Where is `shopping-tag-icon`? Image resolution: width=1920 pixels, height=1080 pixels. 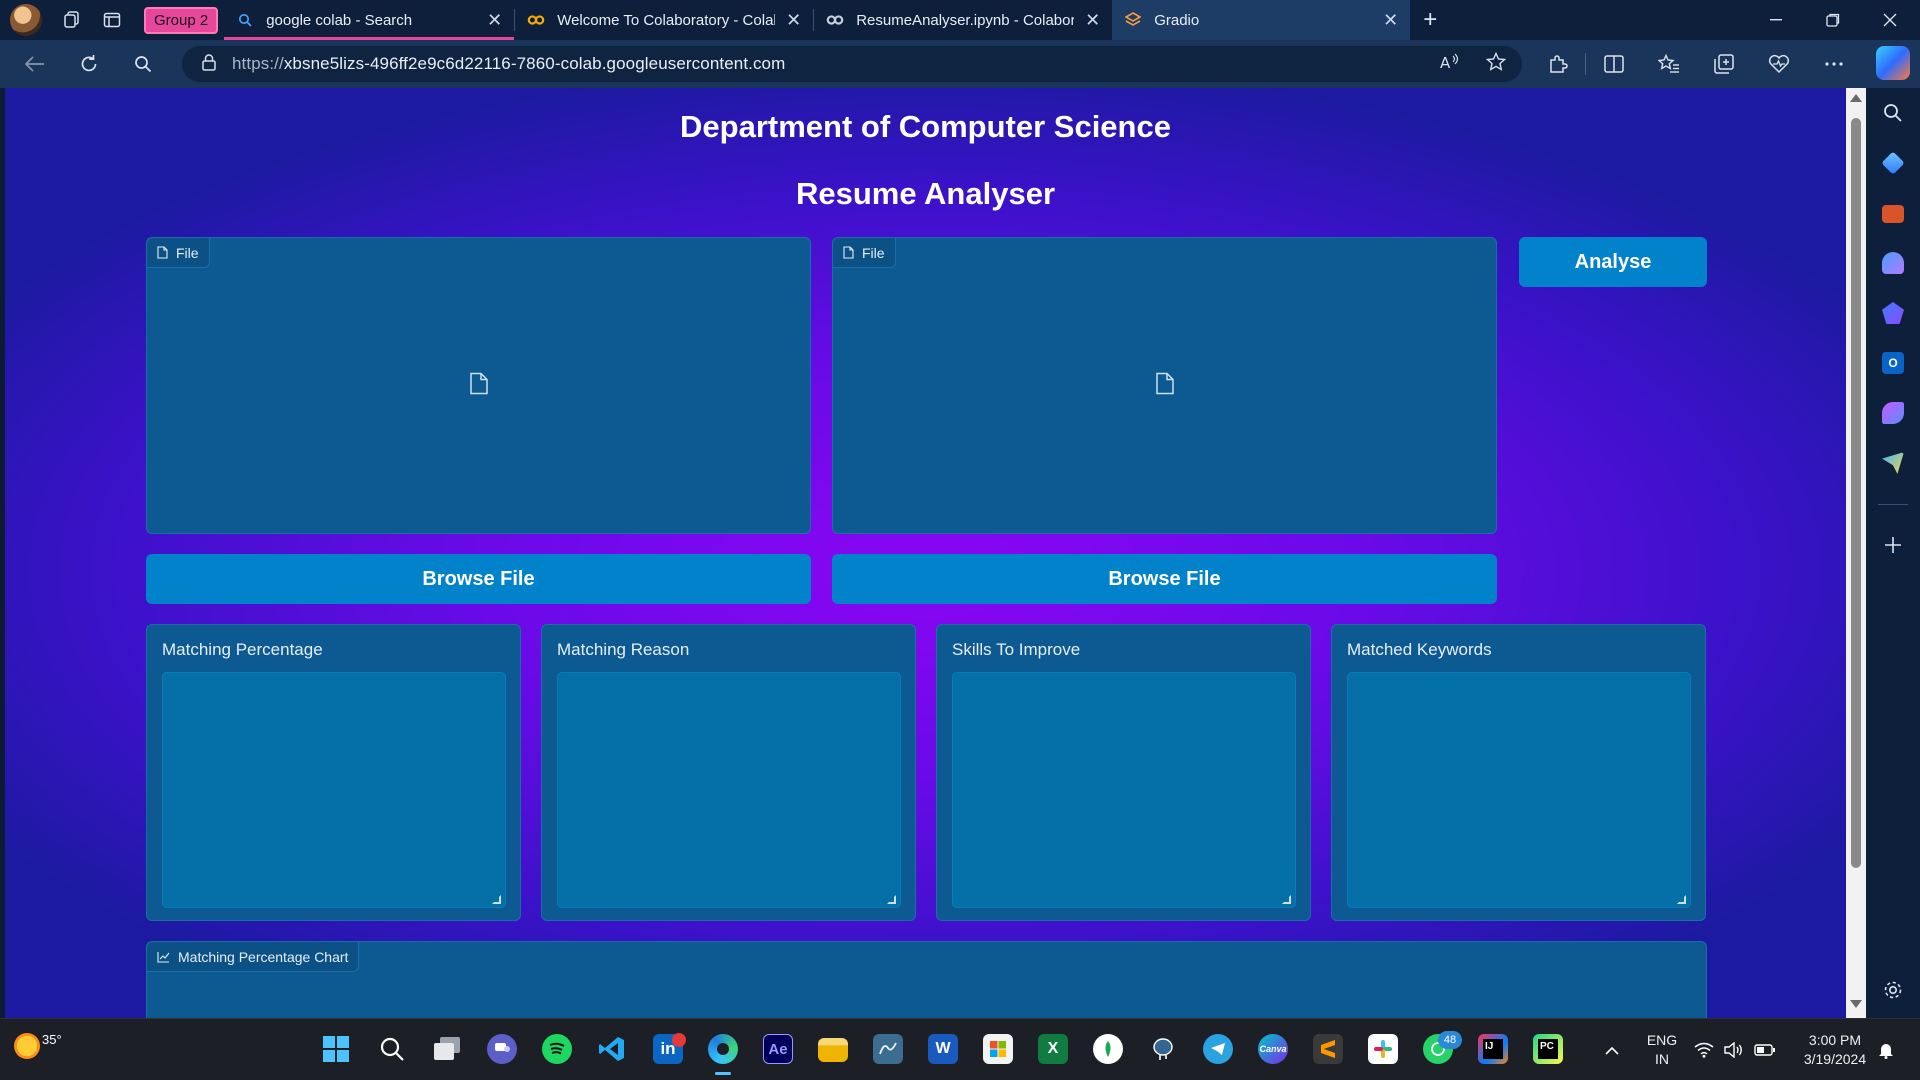 shopping-tag-icon is located at coordinates (1893, 163).